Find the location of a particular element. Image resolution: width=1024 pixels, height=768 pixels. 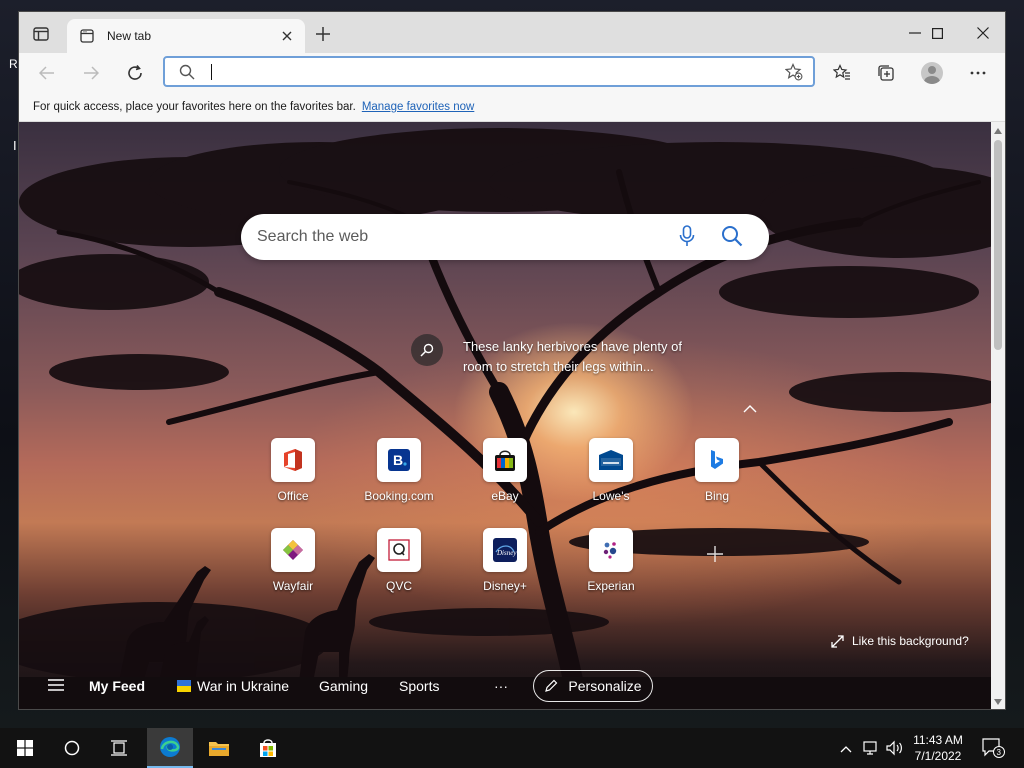

page-scrollbar is located at coordinates (998, 415).